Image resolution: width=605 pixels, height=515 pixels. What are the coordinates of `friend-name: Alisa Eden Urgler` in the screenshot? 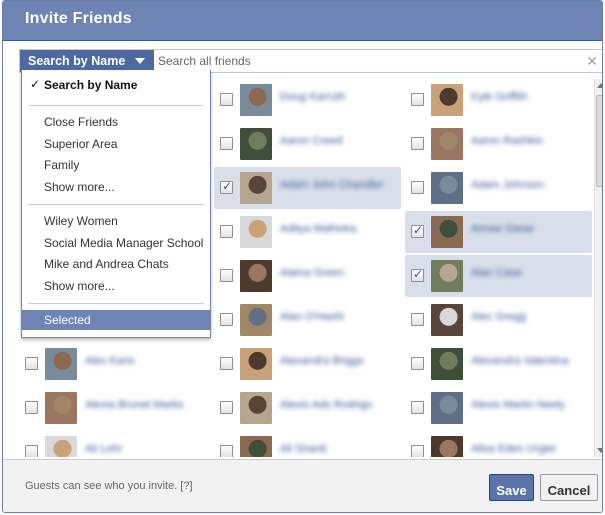 It's located at (514, 449).